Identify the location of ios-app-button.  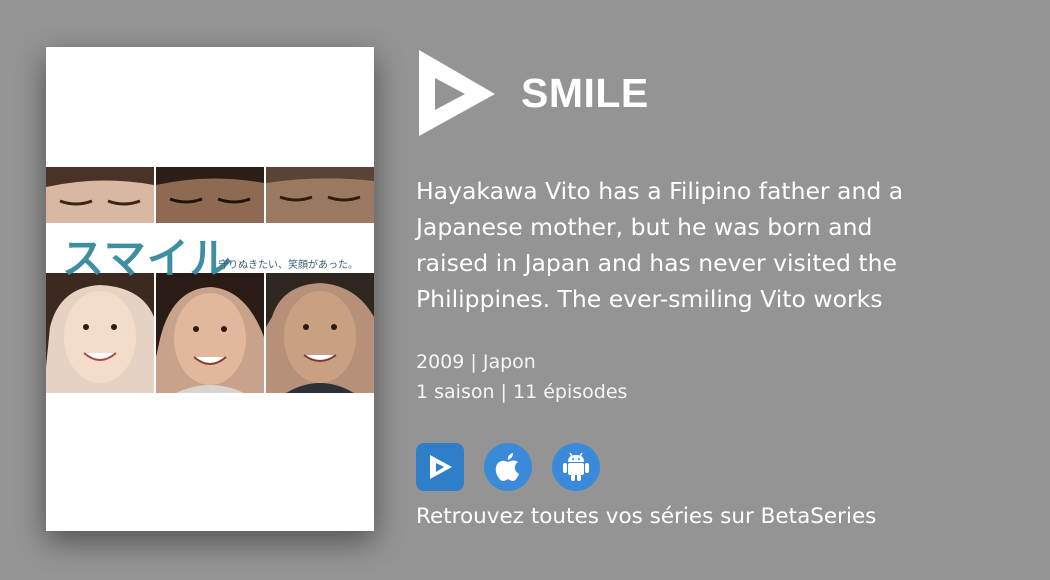
(508, 467).